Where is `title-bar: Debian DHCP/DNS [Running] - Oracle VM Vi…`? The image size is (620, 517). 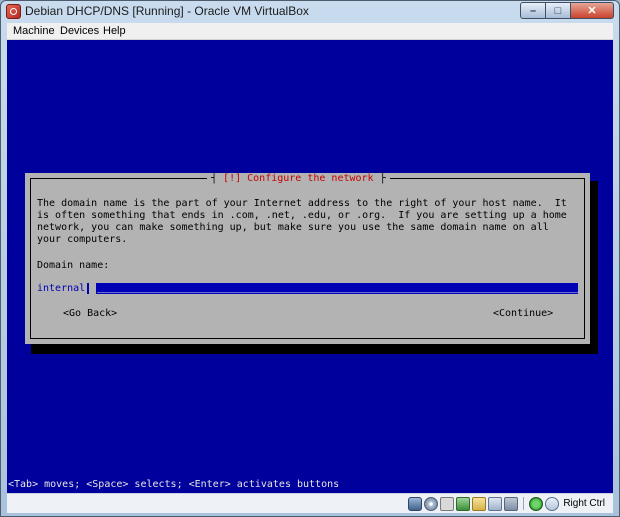
title-bar: Debian DHCP/DNS [Running] - Oracle VM Vi… is located at coordinates (310, 12).